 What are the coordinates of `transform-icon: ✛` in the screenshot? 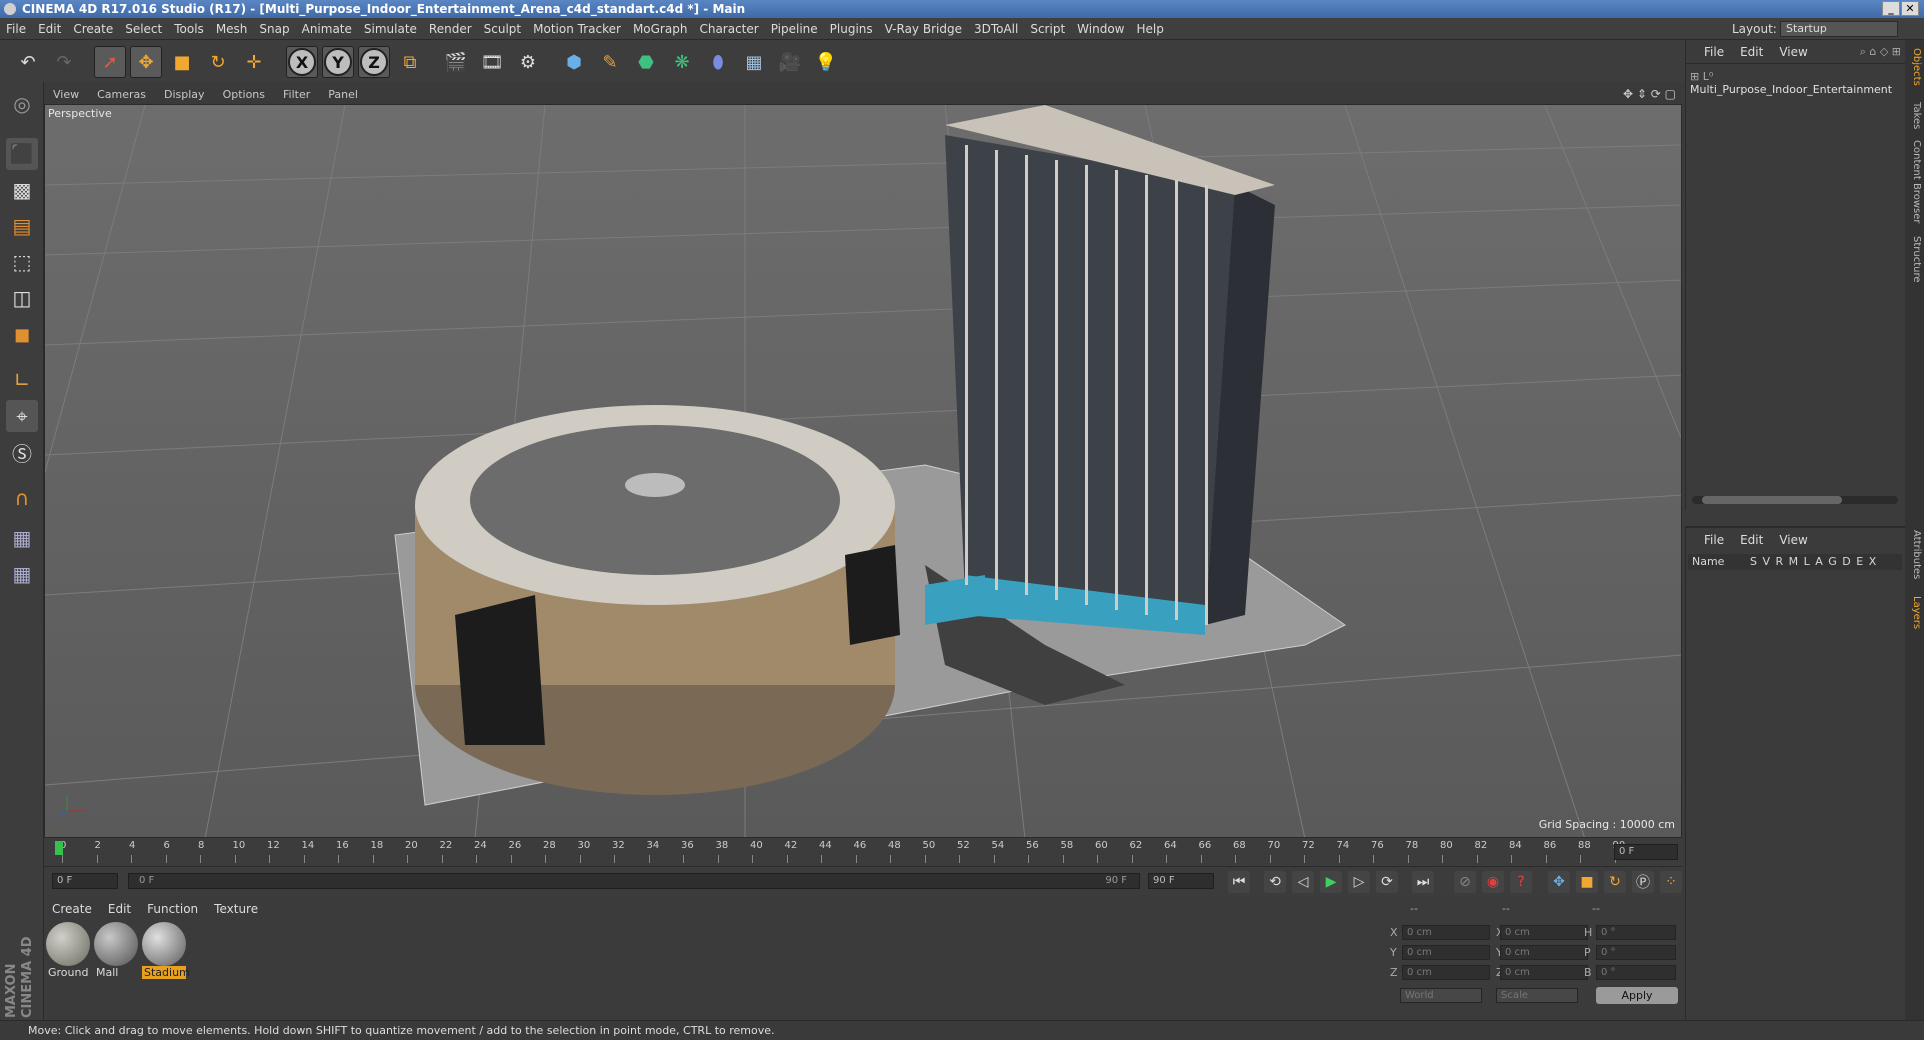 It's located at (254, 62).